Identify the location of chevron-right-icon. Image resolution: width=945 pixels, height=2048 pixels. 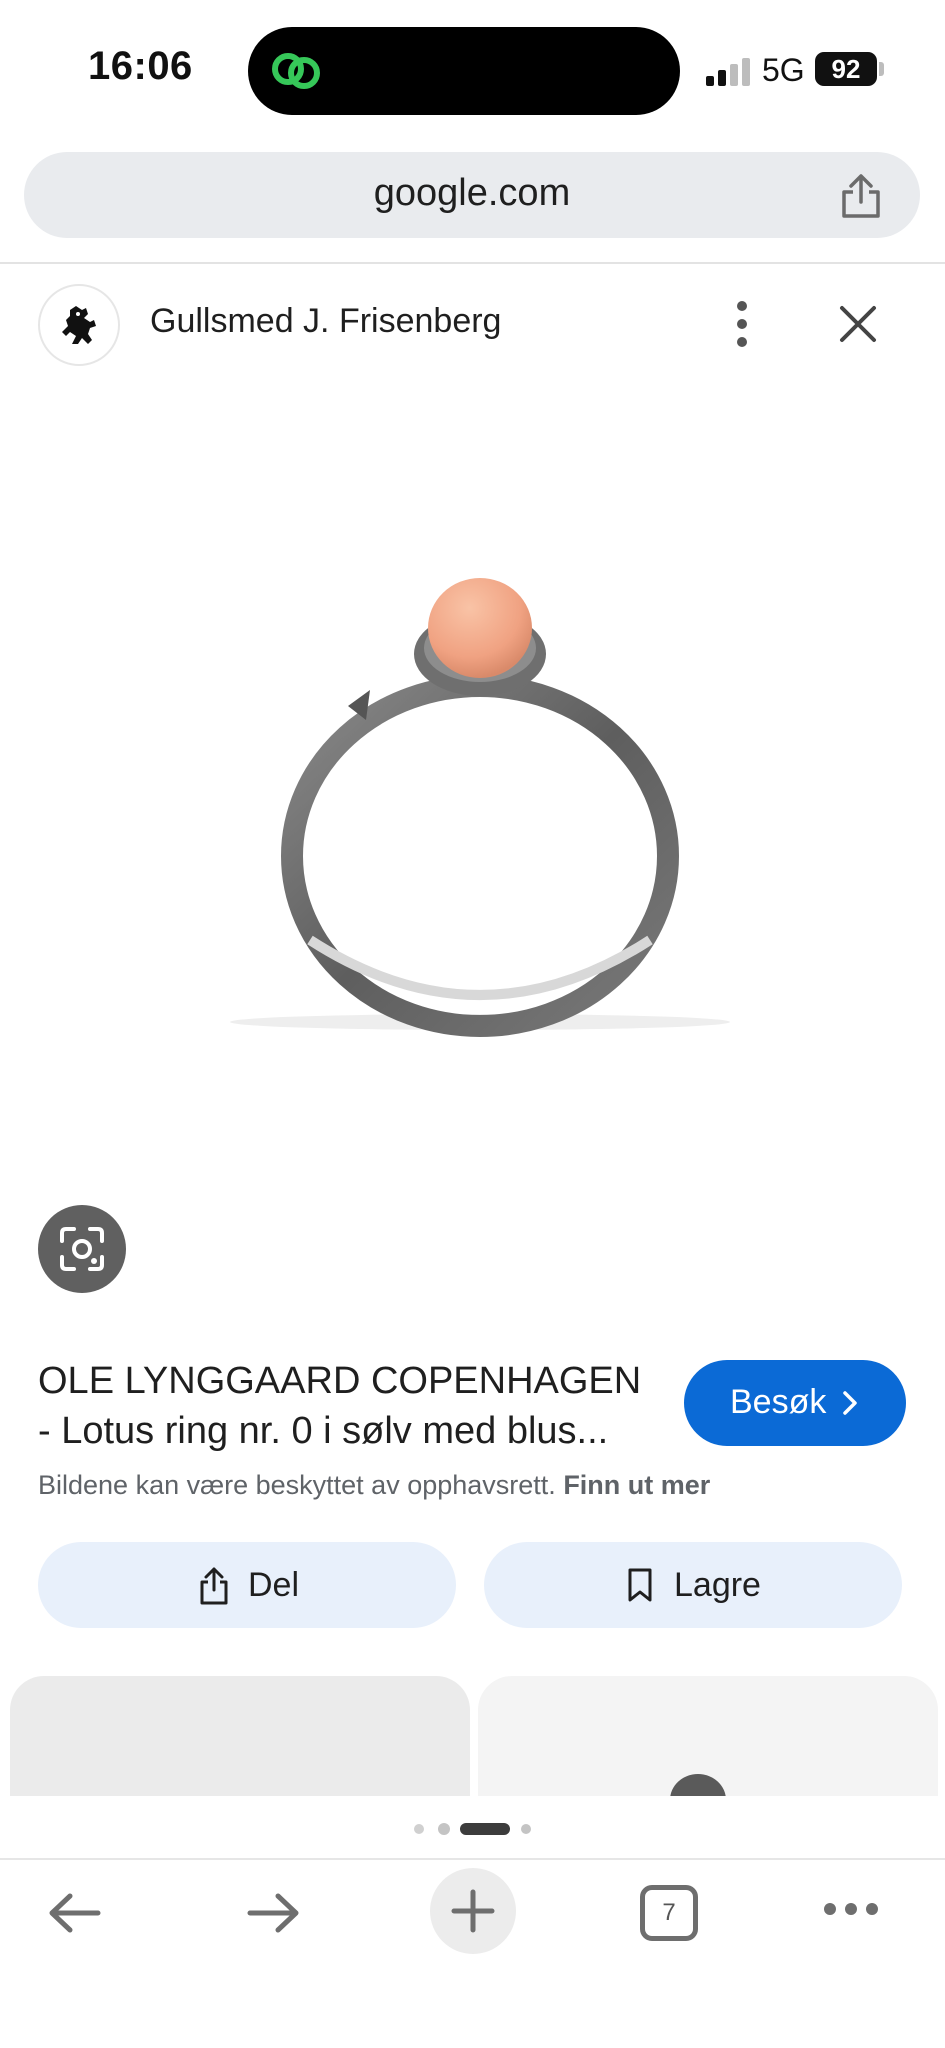
(850, 1403).